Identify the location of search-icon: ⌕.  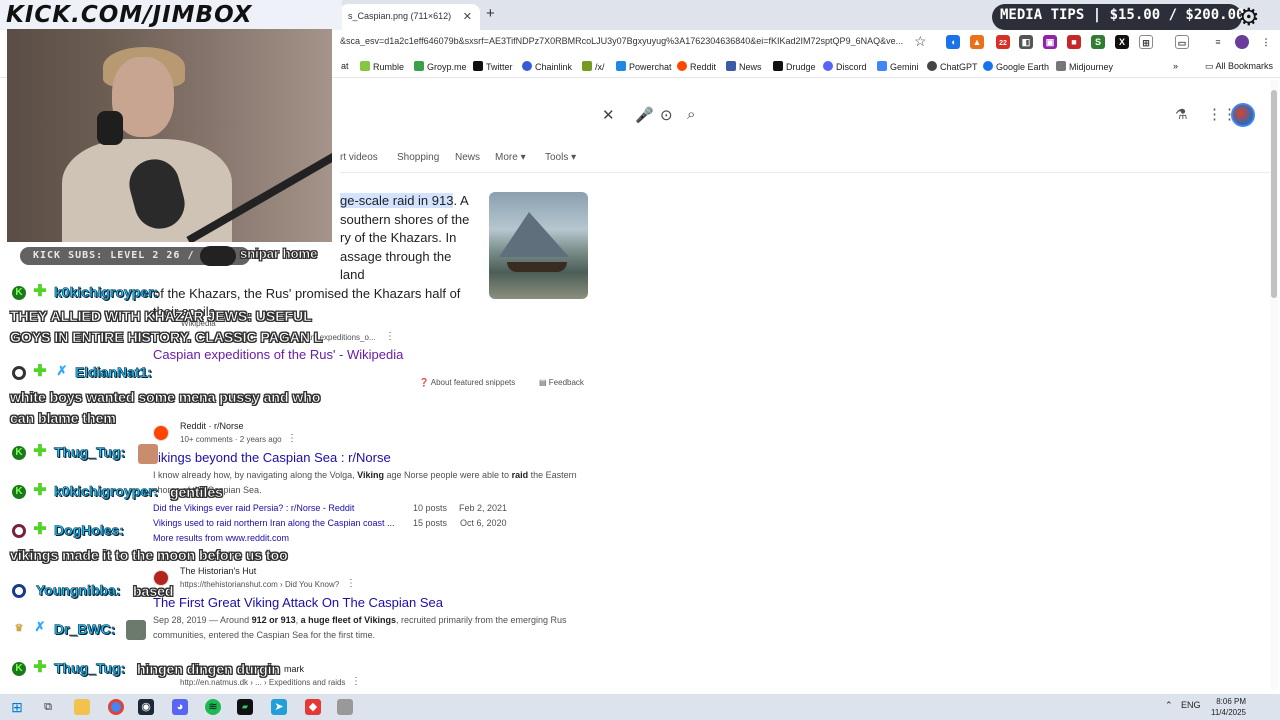
(691, 114).